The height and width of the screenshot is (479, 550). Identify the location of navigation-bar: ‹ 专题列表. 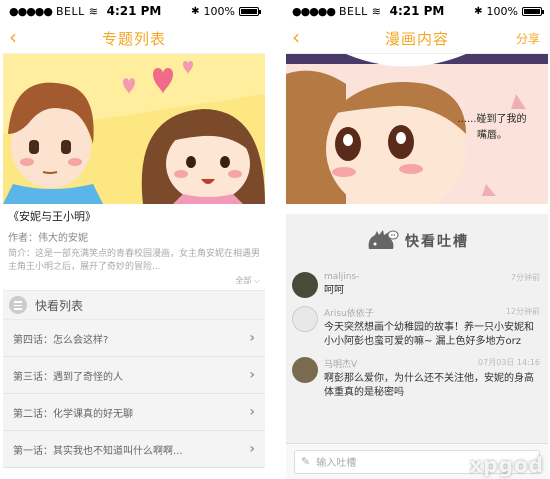
(134, 38).